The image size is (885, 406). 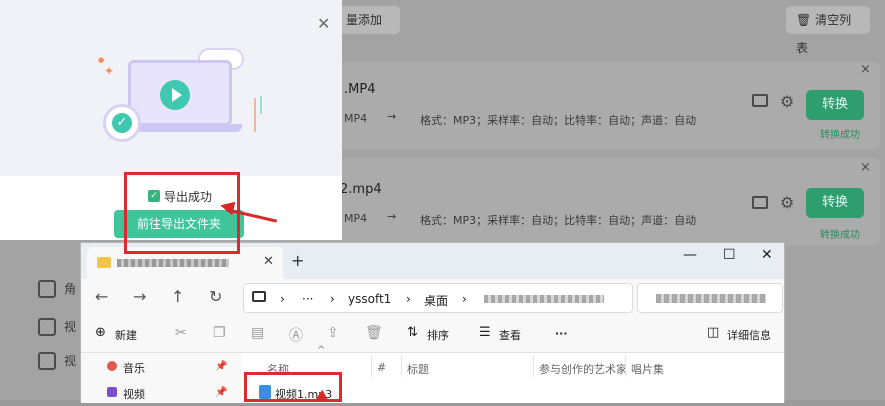 I want to click on search-blurred, so click(x=711, y=298).